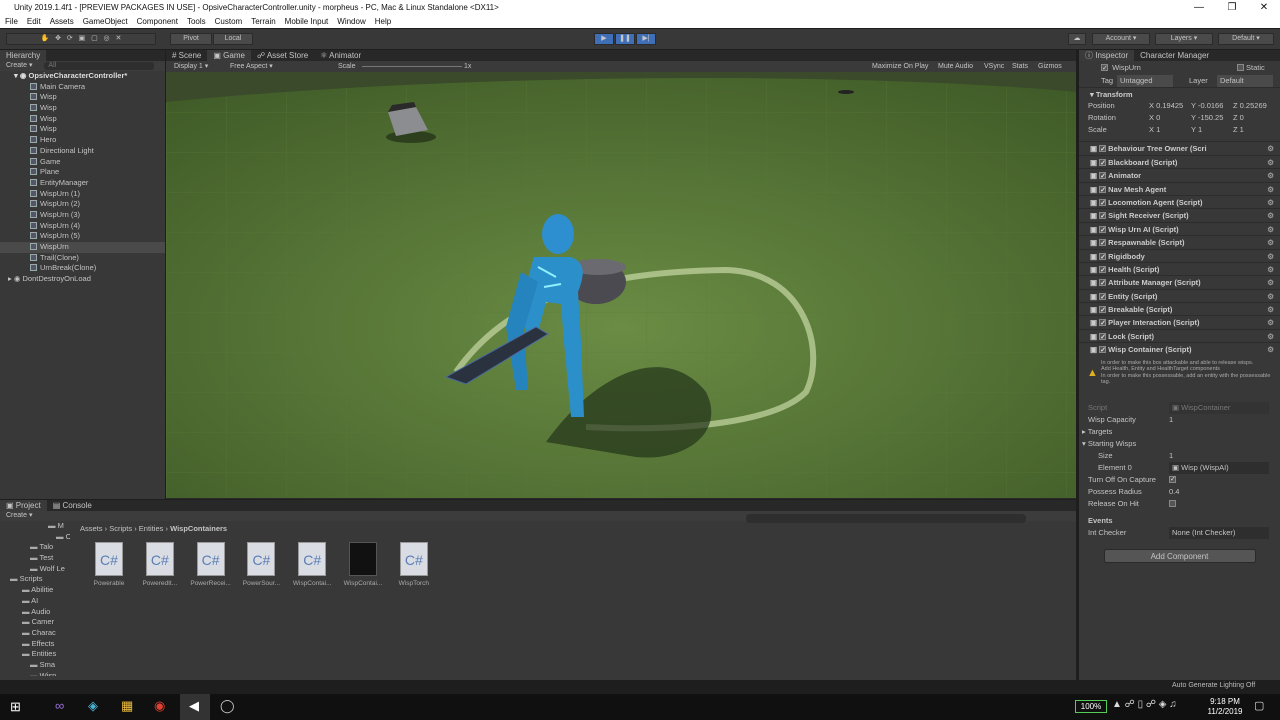 The height and width of the screenshot is (720, 1280). Describe the element at coordinates (340, 55) in the screenshot. I see `tab-animator: ⚛ Animator` at that location.